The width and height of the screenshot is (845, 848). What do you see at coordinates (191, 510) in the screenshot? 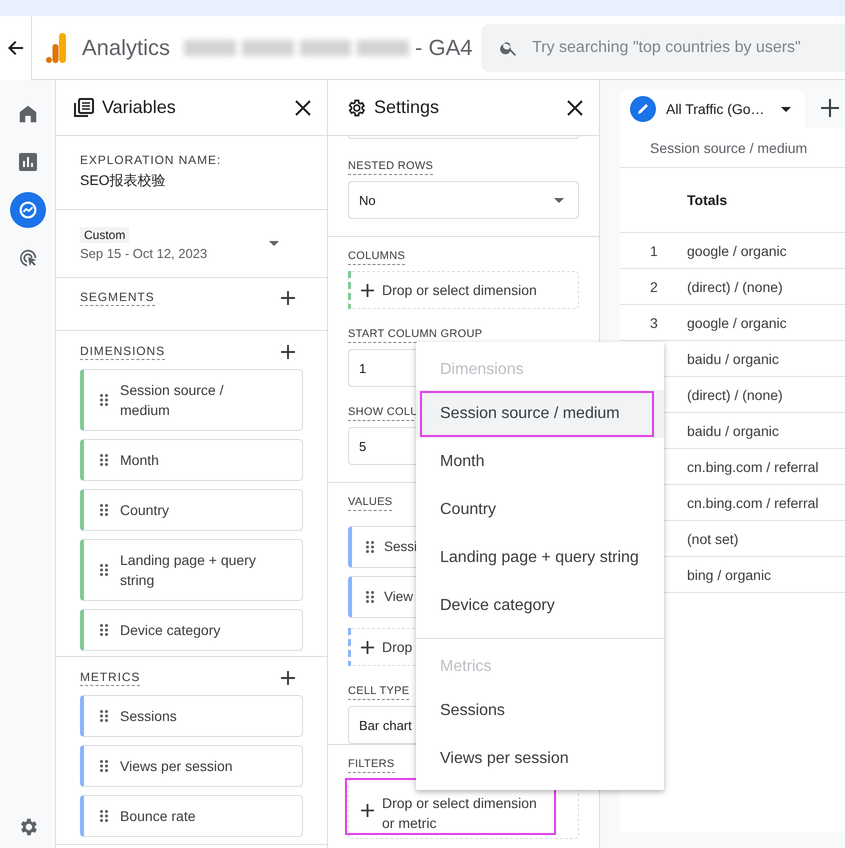
I see `dimension-chip: Country` at bounding box center [191, 510].